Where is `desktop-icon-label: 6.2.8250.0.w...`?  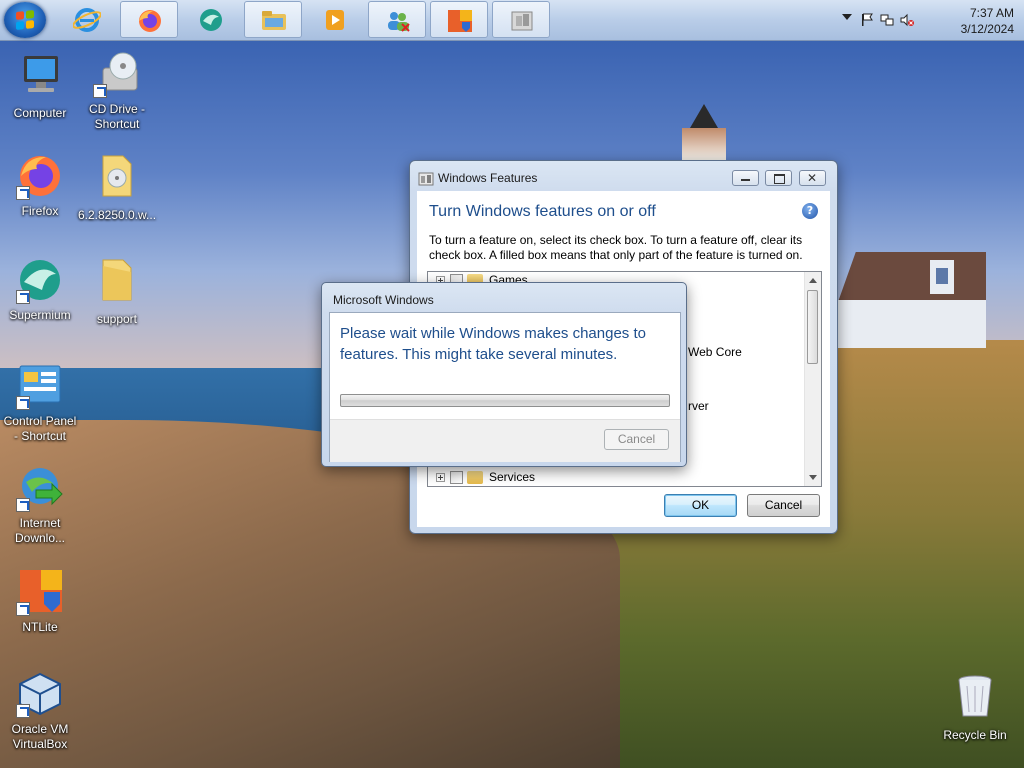 desktop-icon-label: 6.2.8250.0.w... is located at coordinates (117, 215).